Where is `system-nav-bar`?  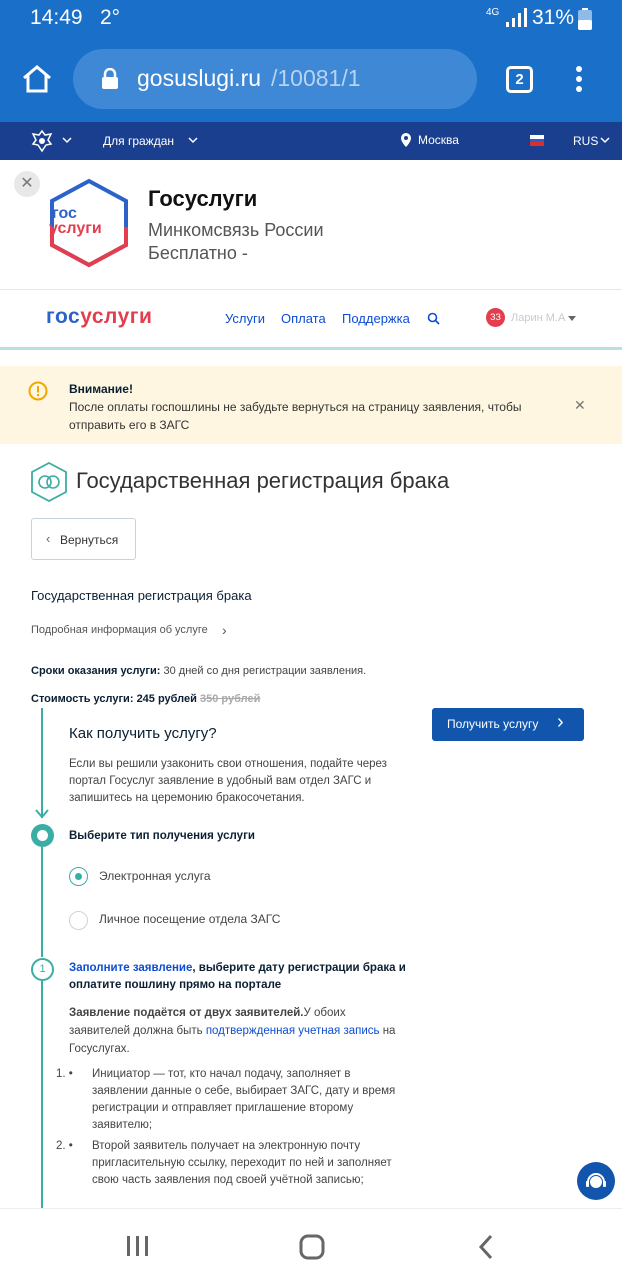 system-nav-bar is located at coordinates (311, 1244).